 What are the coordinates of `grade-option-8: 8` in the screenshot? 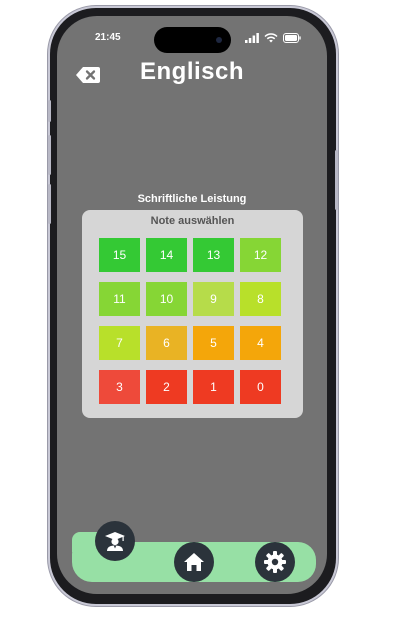 It's located at (260, 299).